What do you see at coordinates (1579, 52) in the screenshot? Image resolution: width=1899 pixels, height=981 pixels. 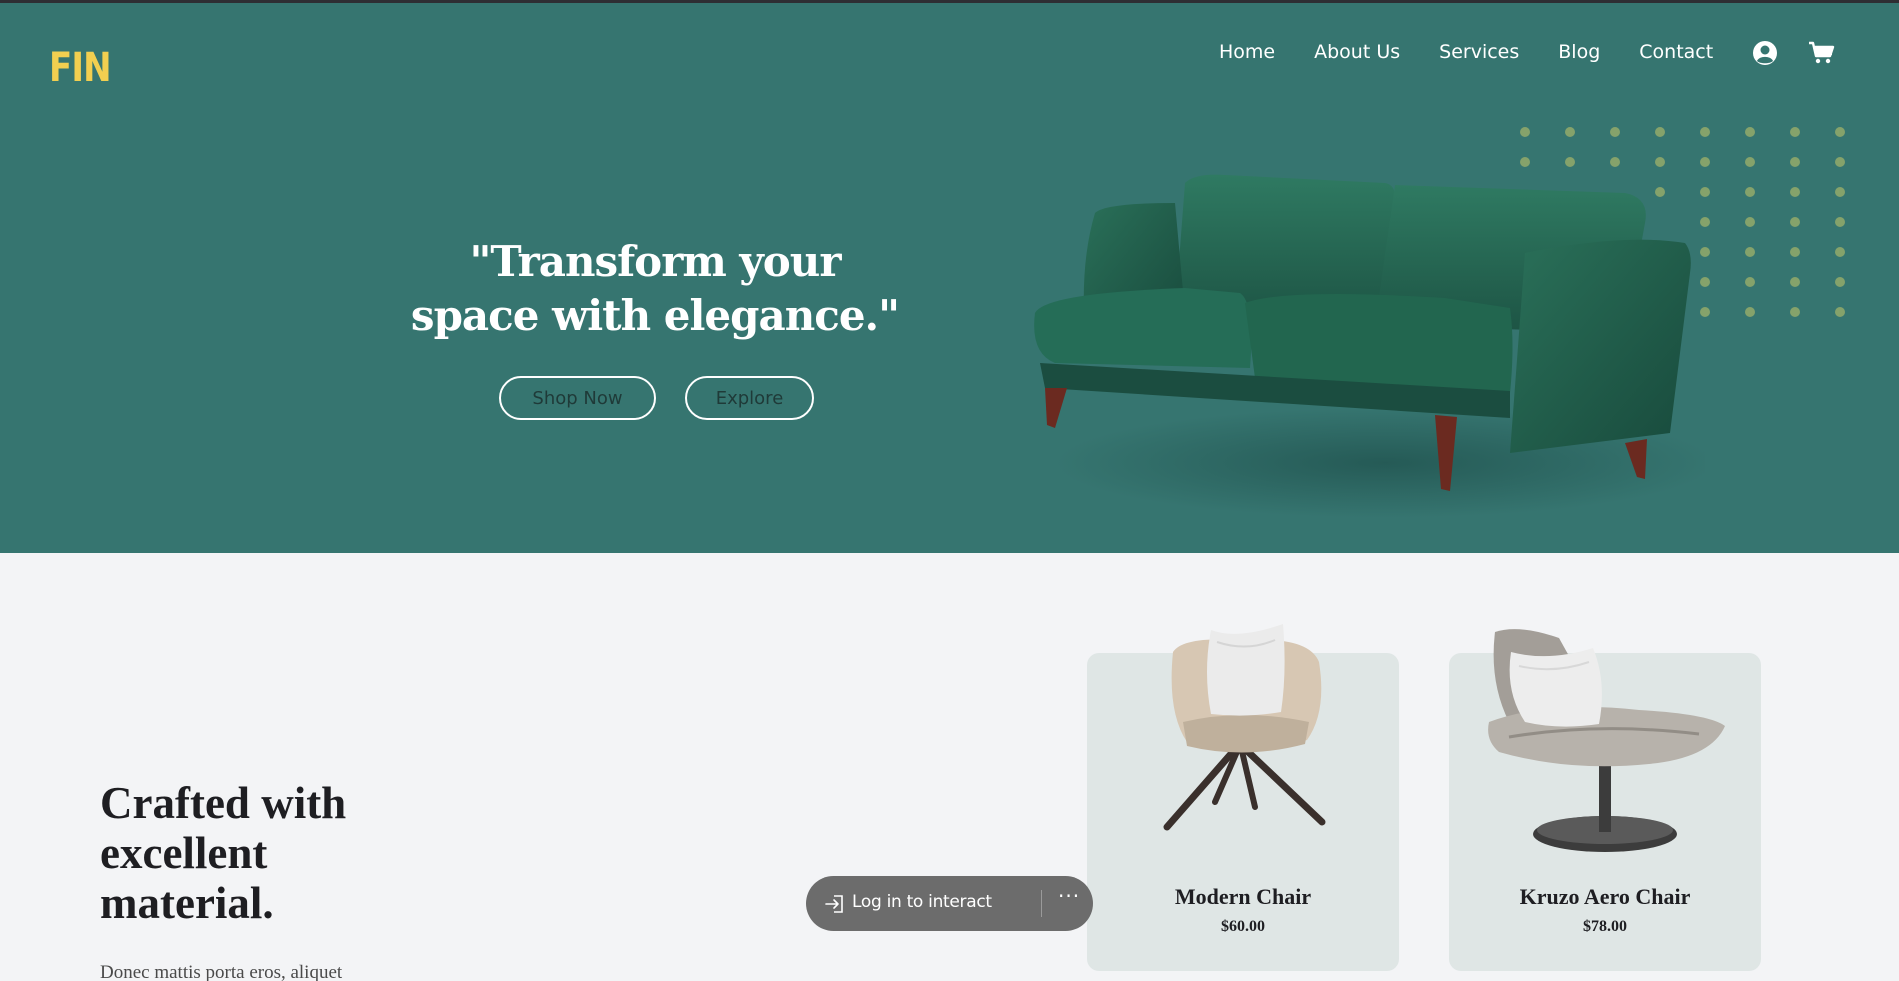 I see `nav-item-blog: Blog` at bounding box center [1579, 52].